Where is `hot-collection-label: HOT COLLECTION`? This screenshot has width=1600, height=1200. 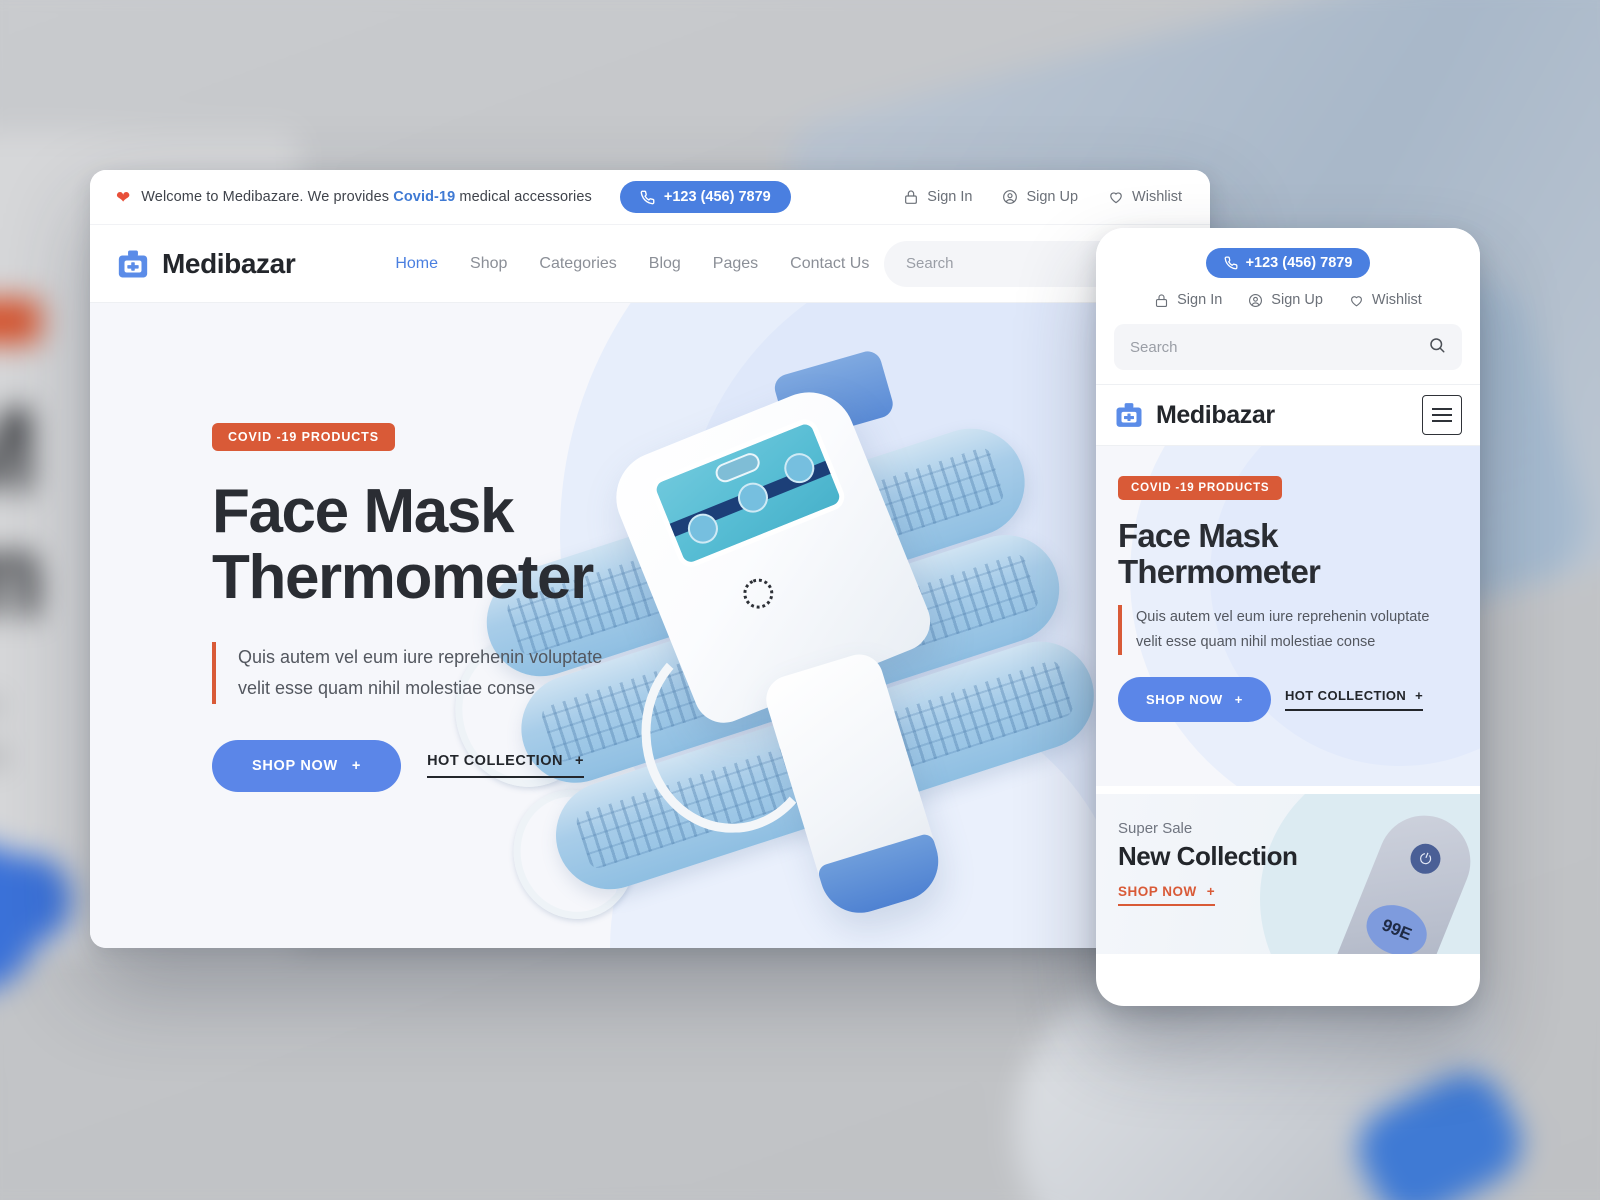 hot-collection-label: HOT COLLECTION is located at coordinates (495, 761).